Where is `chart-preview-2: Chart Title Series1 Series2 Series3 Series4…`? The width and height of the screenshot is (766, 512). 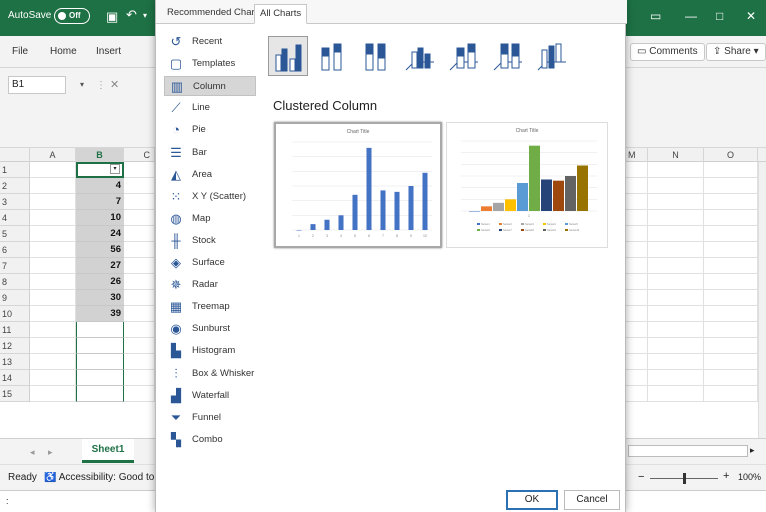
chart-preview-2: Chart Title Series1 Series2 Series3 Series4… is located at coordinates (527, 185).